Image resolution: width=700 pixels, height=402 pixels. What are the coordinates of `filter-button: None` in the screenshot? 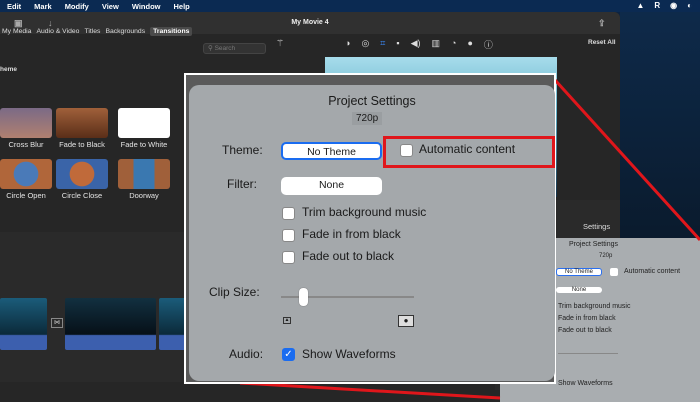 It's located at (331, 186).